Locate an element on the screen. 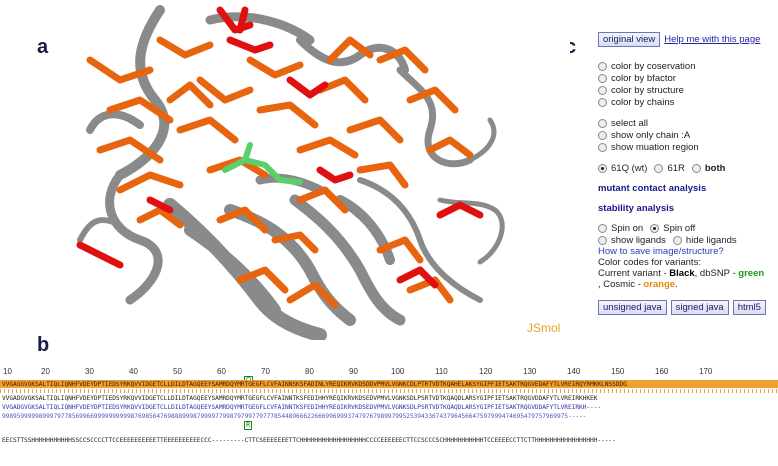  variant-wt-radio is located at coordinates (602, 168).